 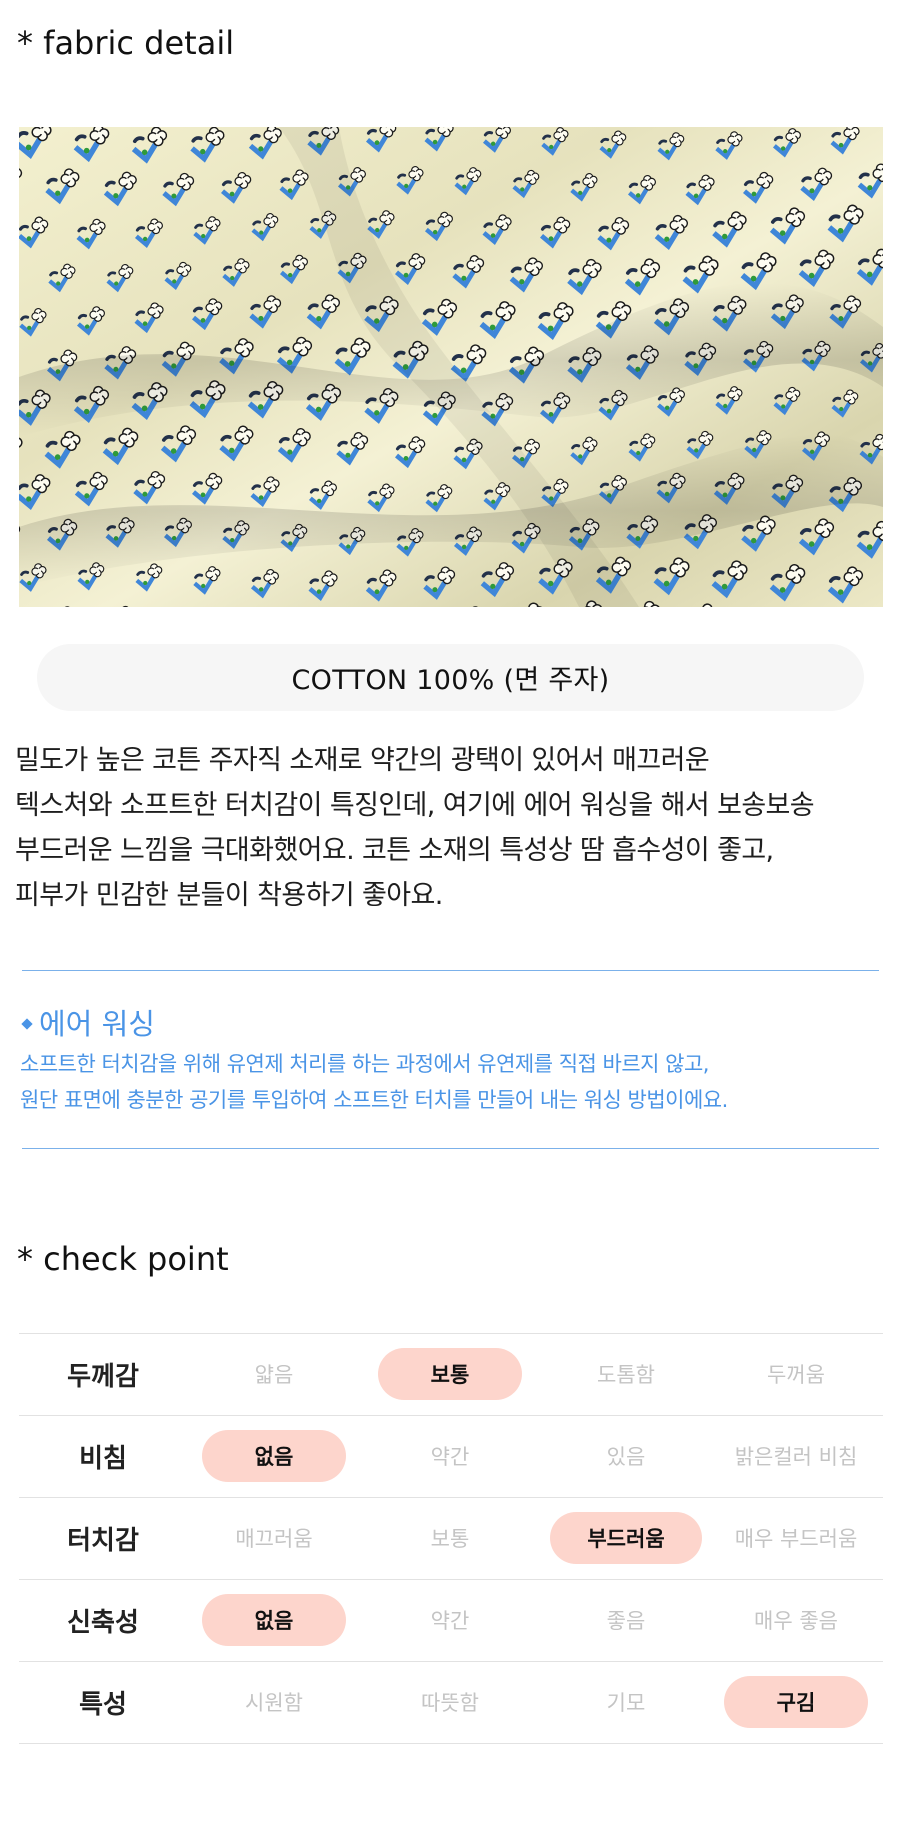 What do you see at coordinates (796, 1539) in the screenshot?
I see `option-pill: 매우 부드러움` at bounding box center [796, 1539].